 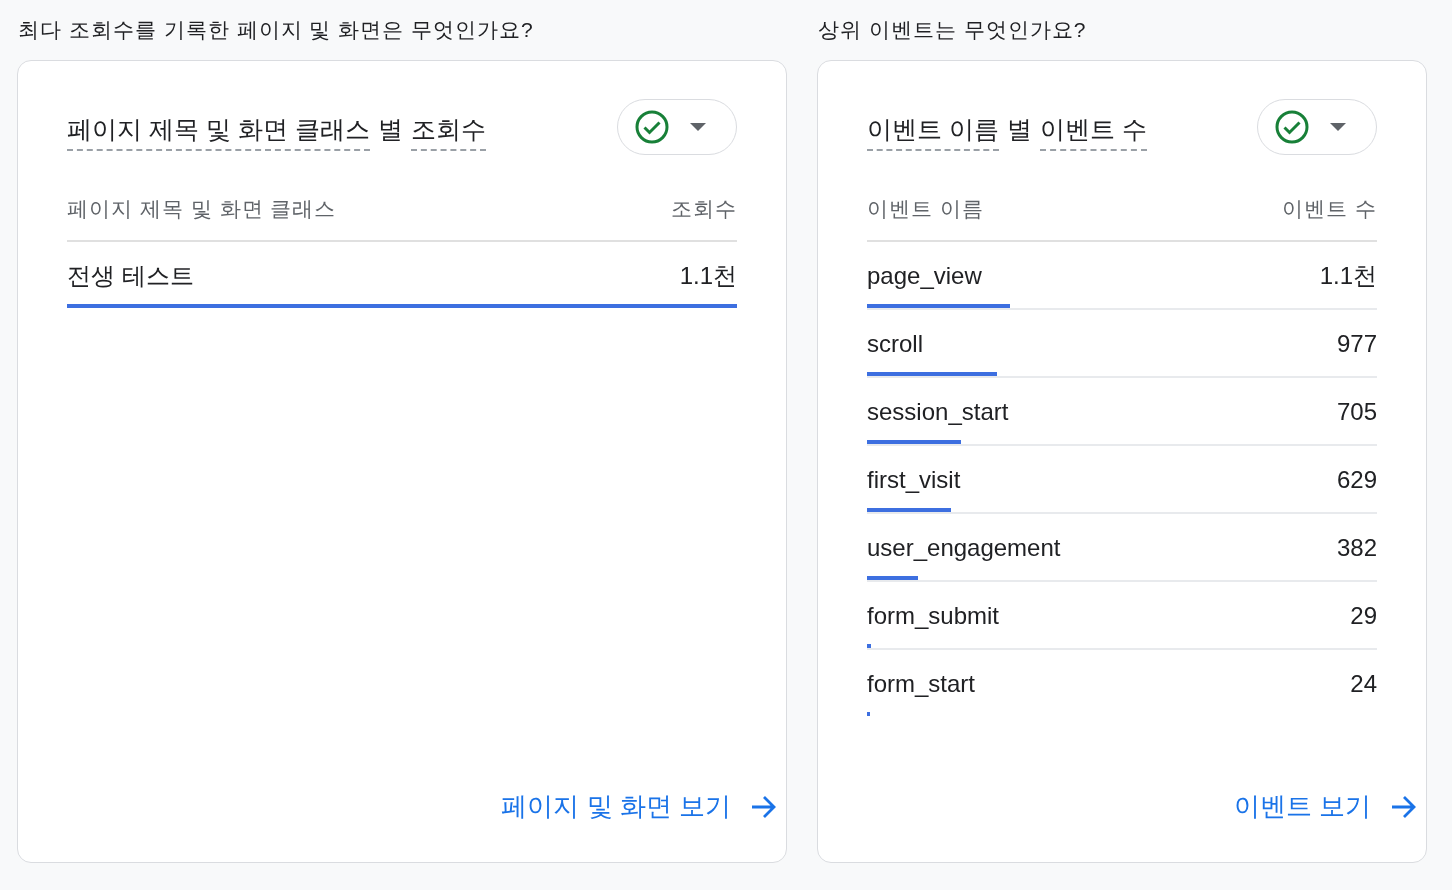 What do you see at coordinates (202, 208) in the screenshot?
I see `column-header: 페이지 제목 및 화면 클래스` at bounding box center [202, 208].